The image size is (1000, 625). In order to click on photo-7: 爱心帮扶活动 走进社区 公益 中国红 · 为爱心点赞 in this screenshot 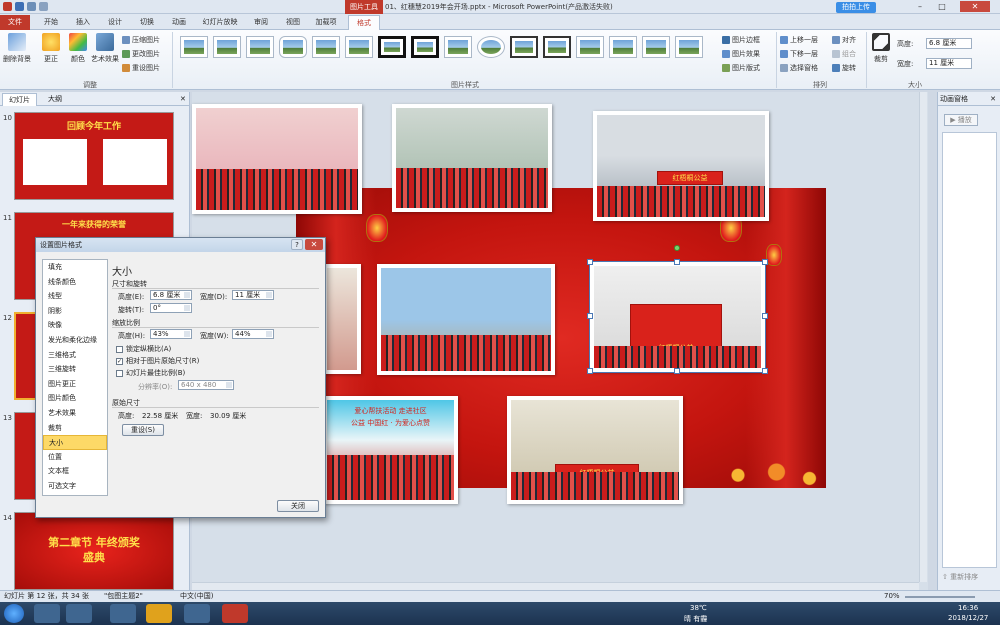, I will do `click(390, 450)`.